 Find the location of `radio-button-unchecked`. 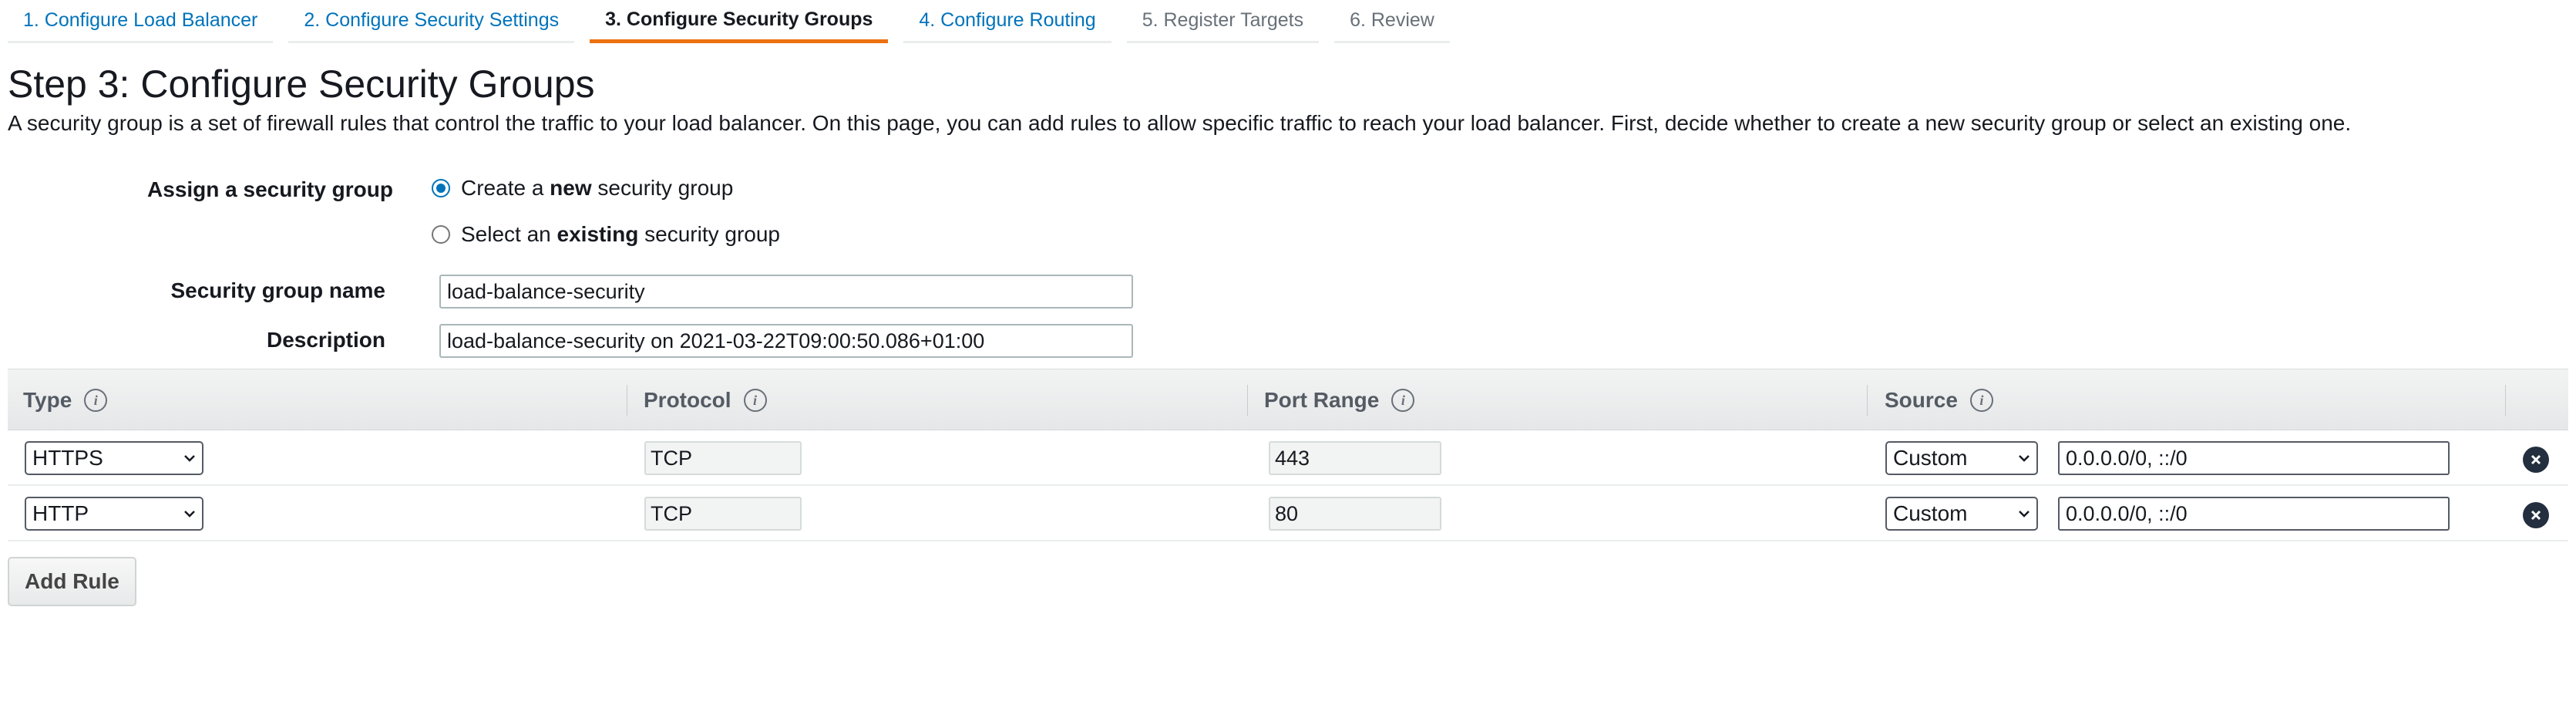

radio-button-unchecked is located at coordinates (441, 235).